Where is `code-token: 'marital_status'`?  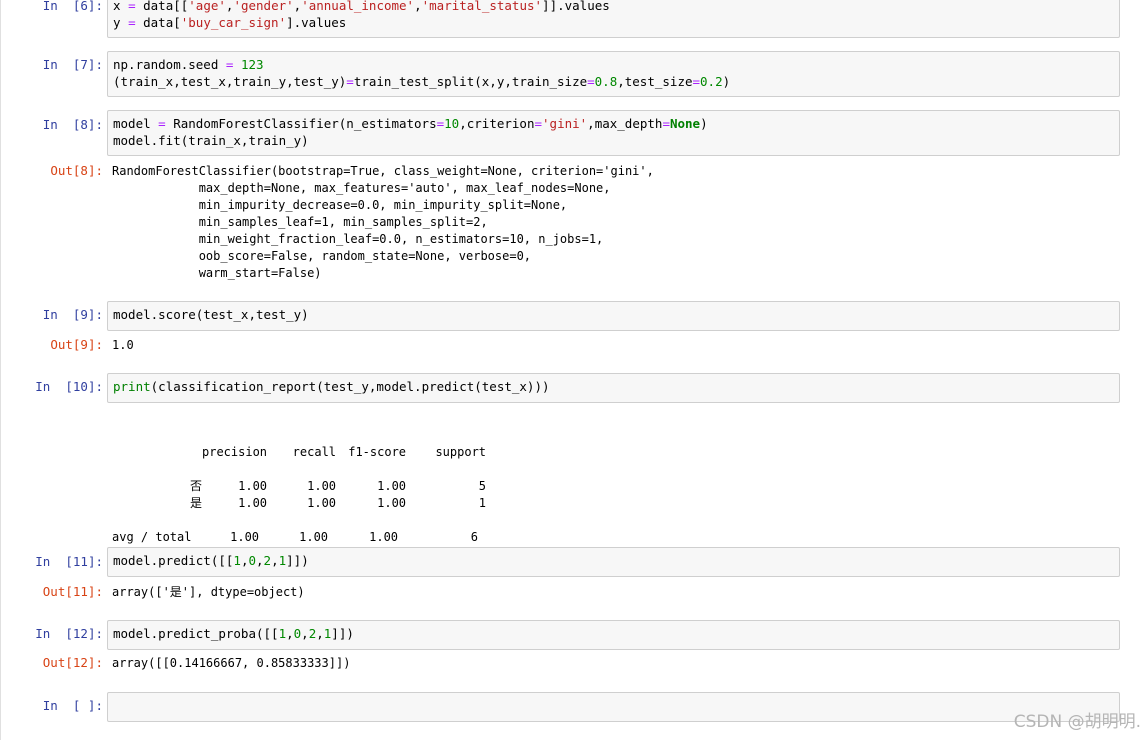
code-token: 'marital_status' is located at coordinates (482, 6).